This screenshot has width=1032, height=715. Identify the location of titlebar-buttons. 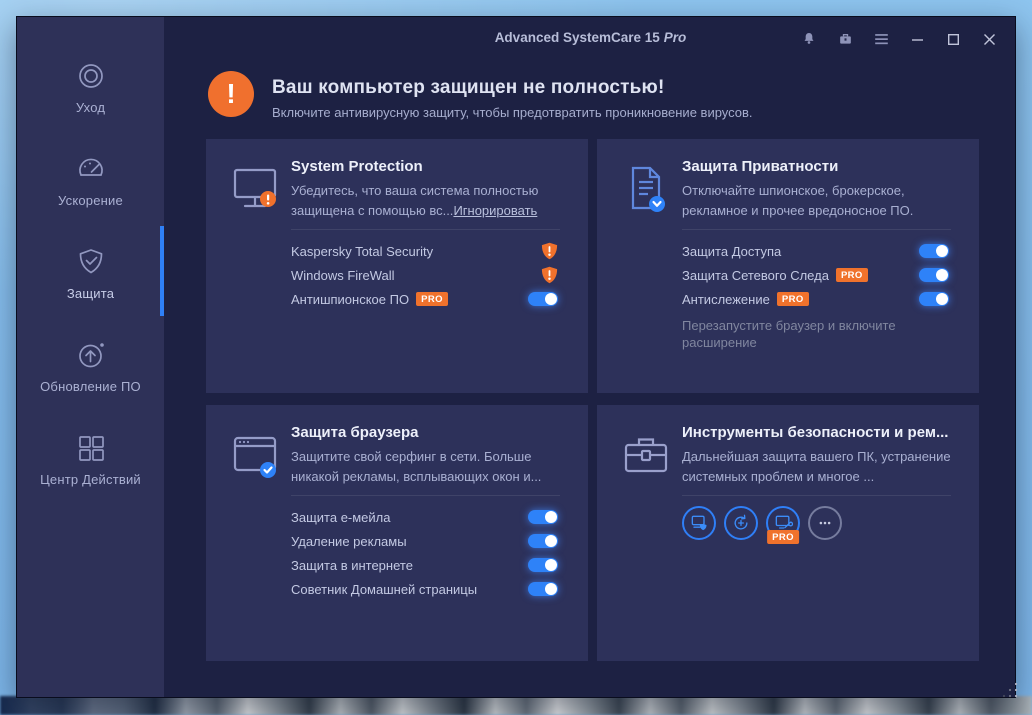
(899, 39).